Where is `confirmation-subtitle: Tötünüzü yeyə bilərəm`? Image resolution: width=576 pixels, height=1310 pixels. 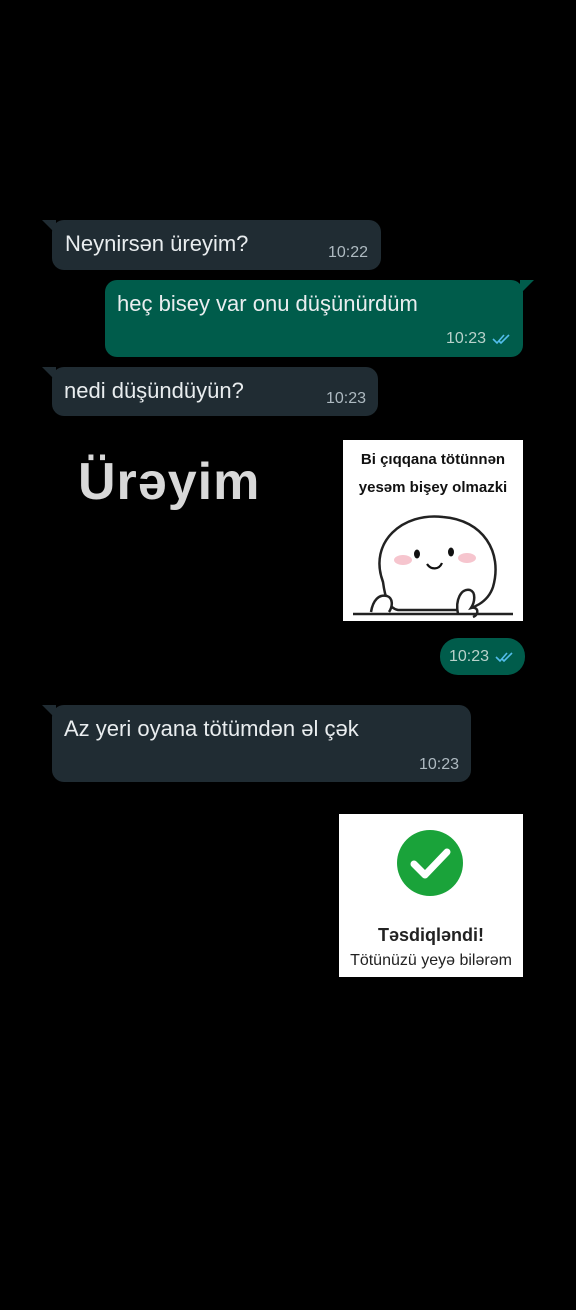
confirmation-subtitle: Tötünüzü yeyə bilərəm is located at coordinates (431, 960).